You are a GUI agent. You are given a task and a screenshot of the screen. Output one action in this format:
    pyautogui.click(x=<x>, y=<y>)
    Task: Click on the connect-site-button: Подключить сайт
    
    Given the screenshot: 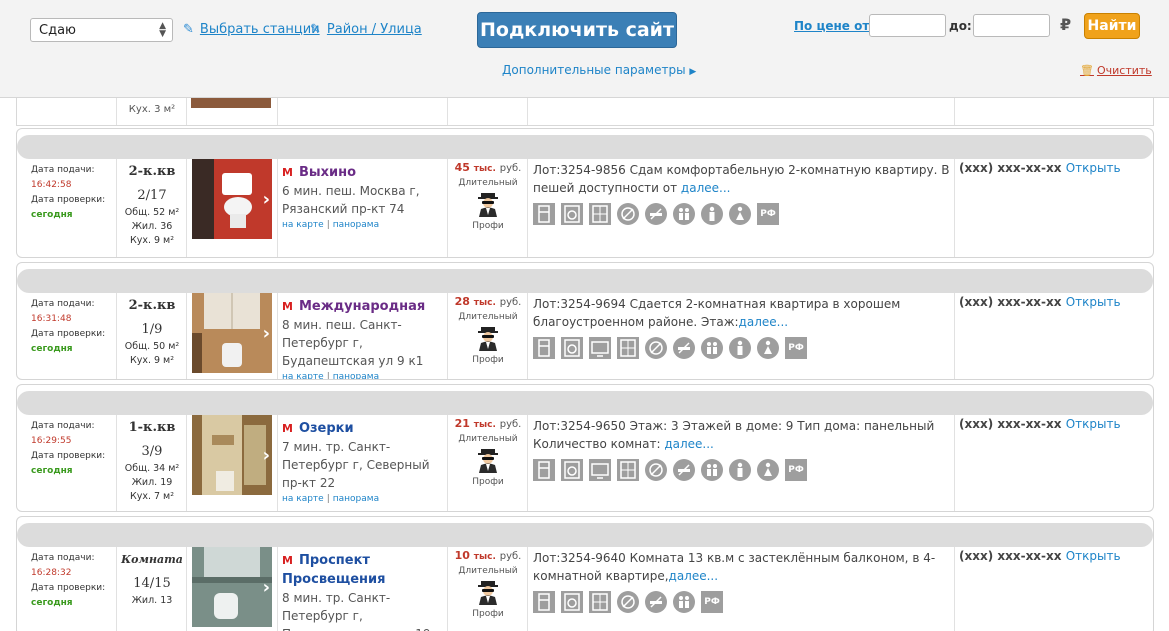 What is the action you would take?
    pyautogui.click(x=577, y=30)
    